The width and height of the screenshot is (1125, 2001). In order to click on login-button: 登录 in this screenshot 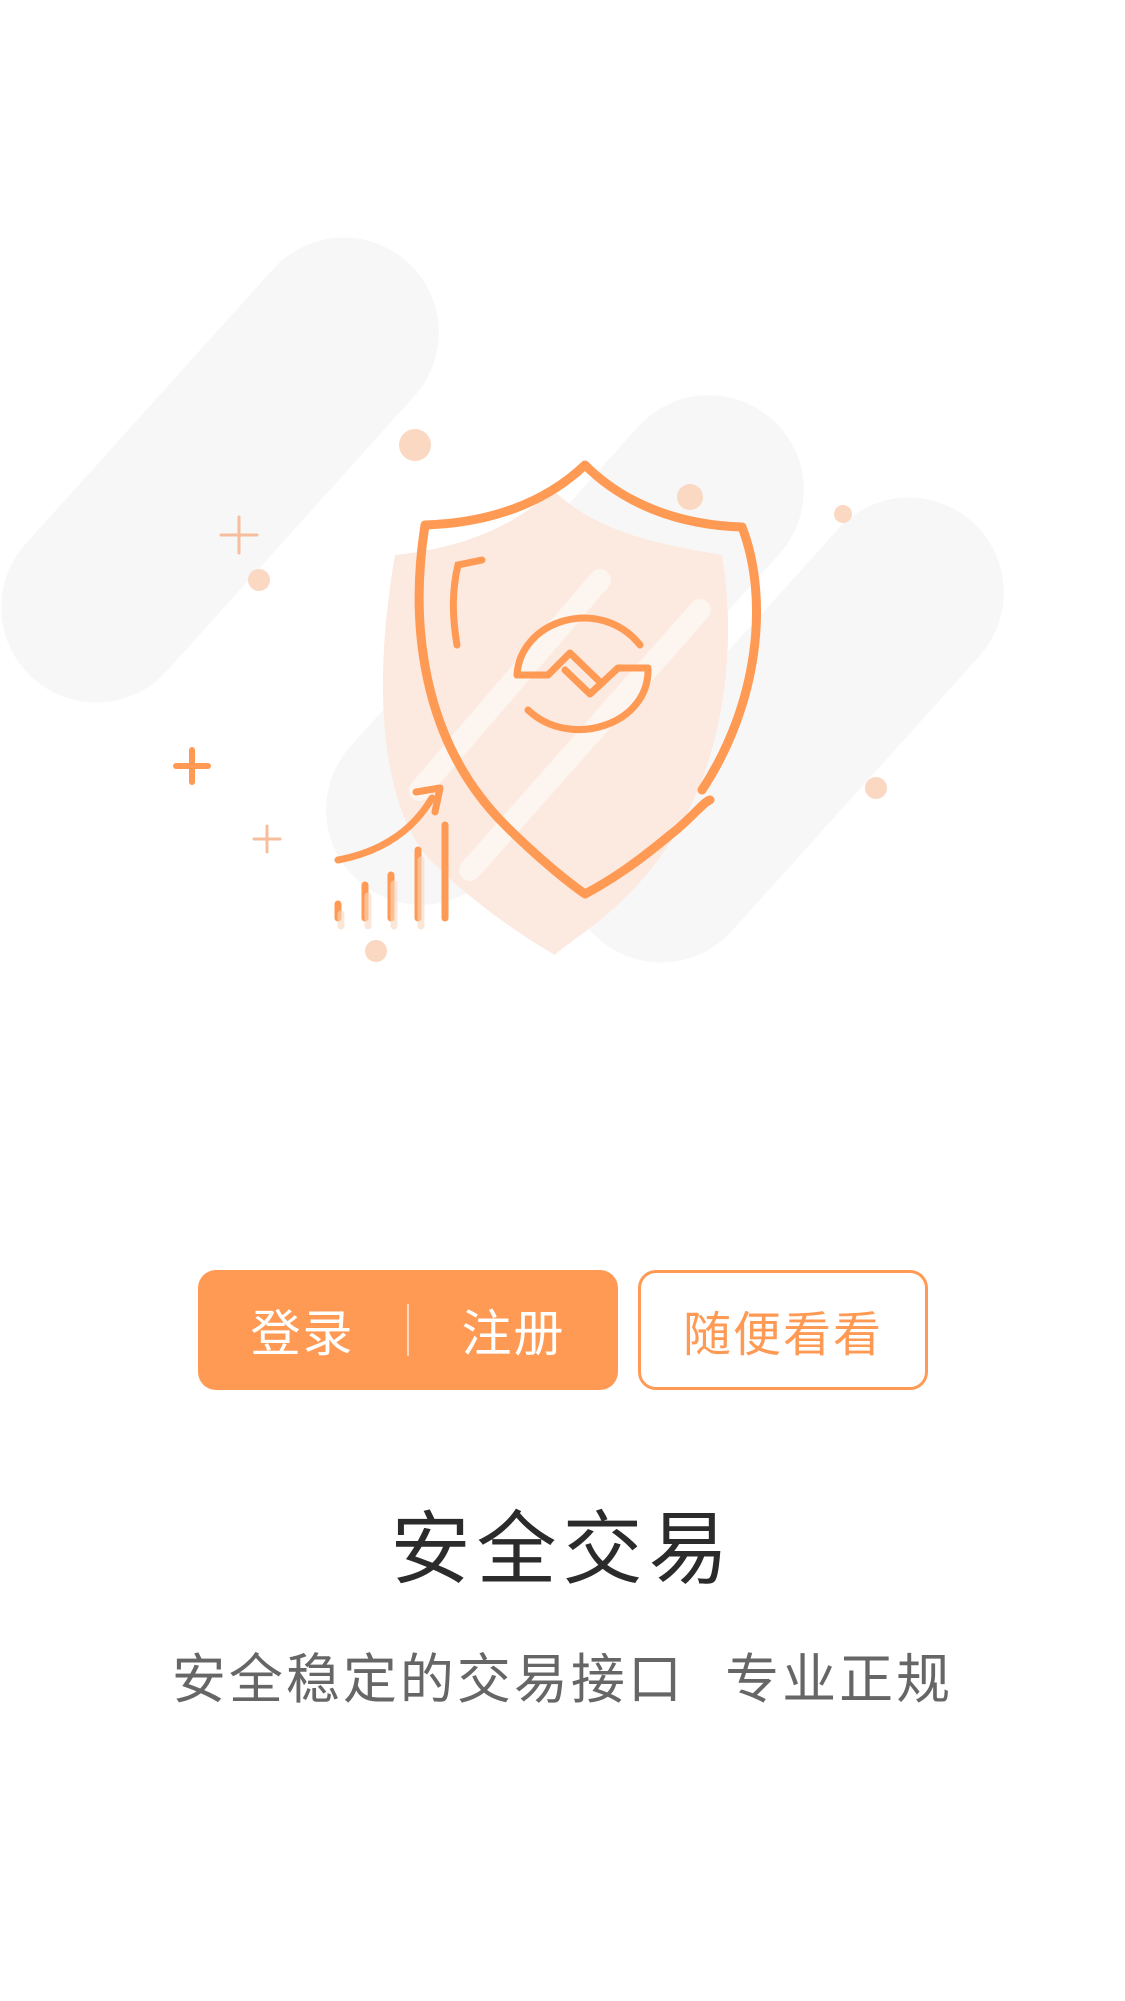, I will do `click(302, 1330)`.